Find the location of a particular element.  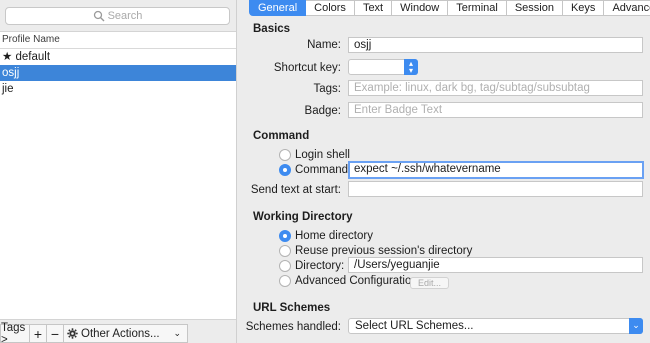

other-actions-button: Other Actions... ⌄ is located at coordinates (126, 333).